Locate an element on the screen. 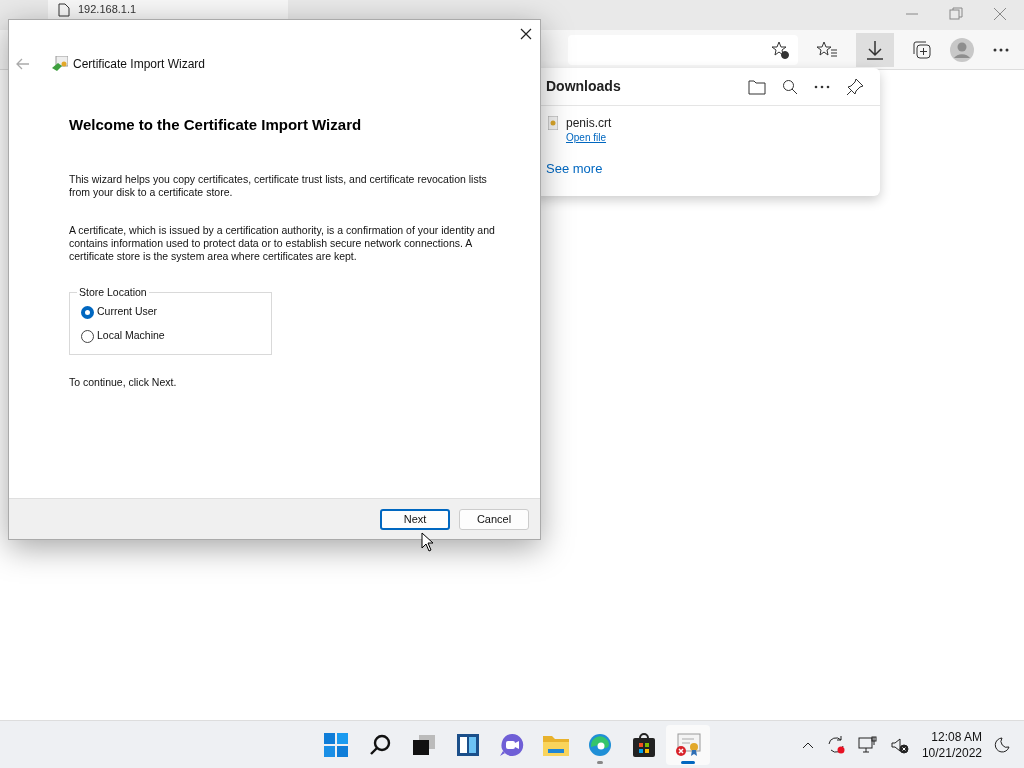  downloads-button is located at coordinates (875, 49).